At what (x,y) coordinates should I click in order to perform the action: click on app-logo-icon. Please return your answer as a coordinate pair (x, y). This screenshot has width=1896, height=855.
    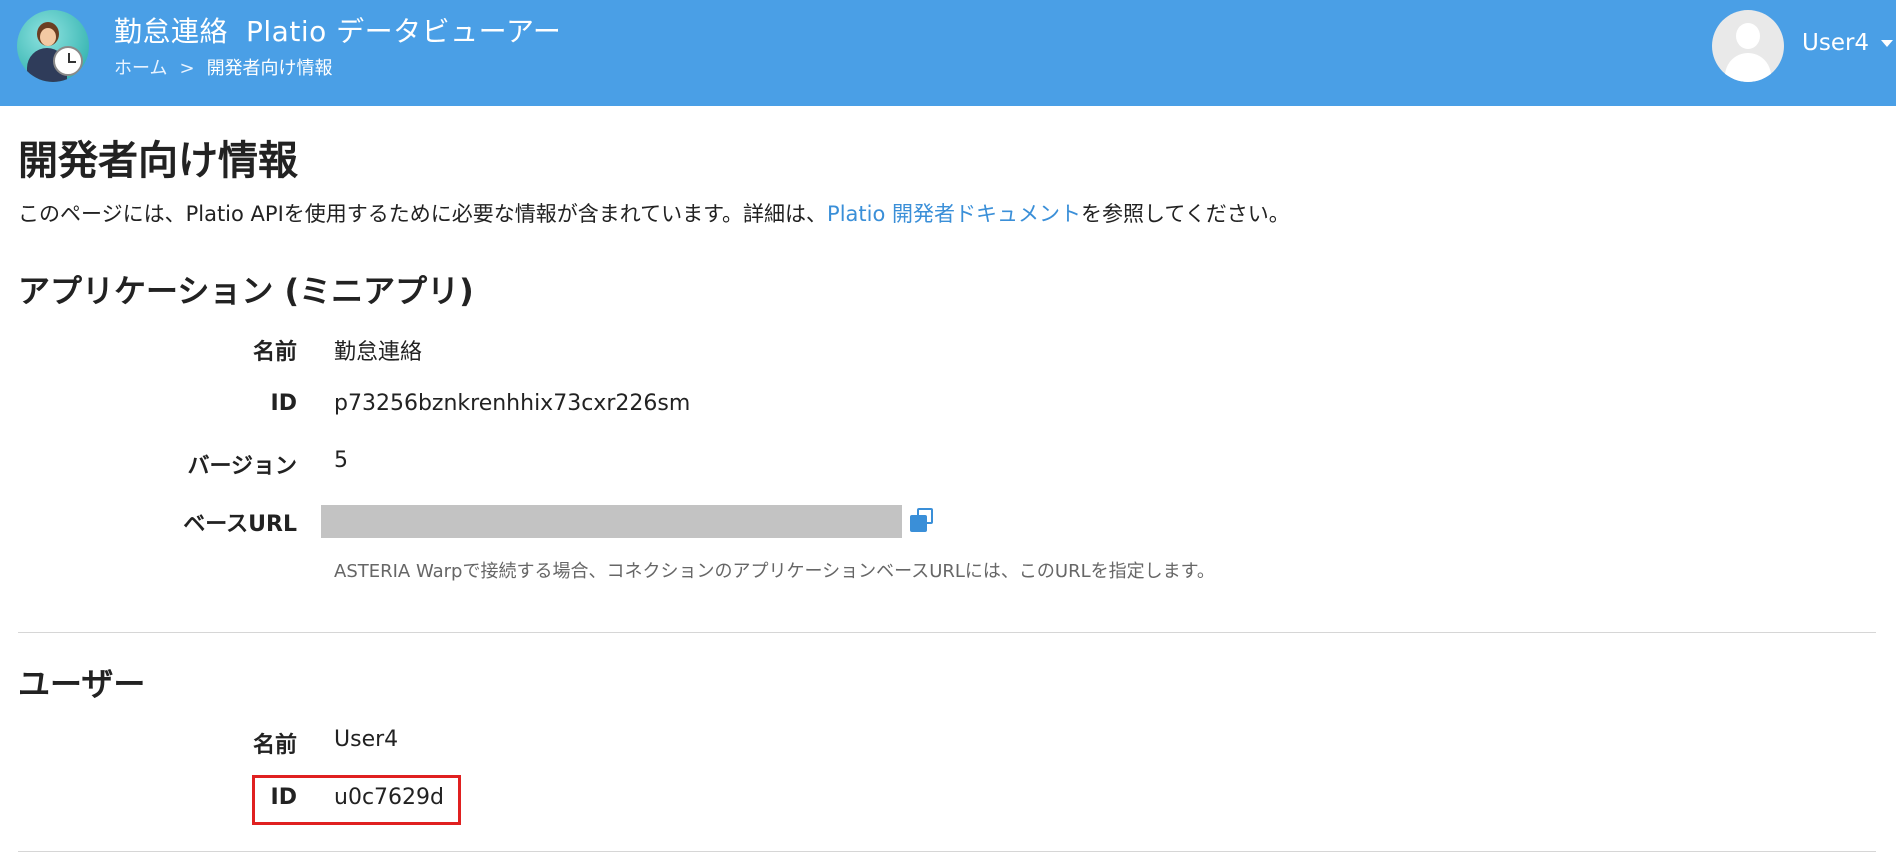
    Looking at the image, I should click on (53, 46).